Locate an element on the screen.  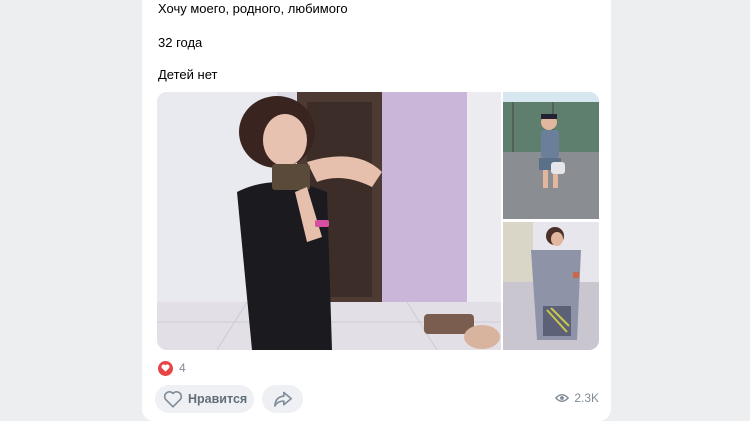
share-arrow-icon is located at coordinates (283, 399).